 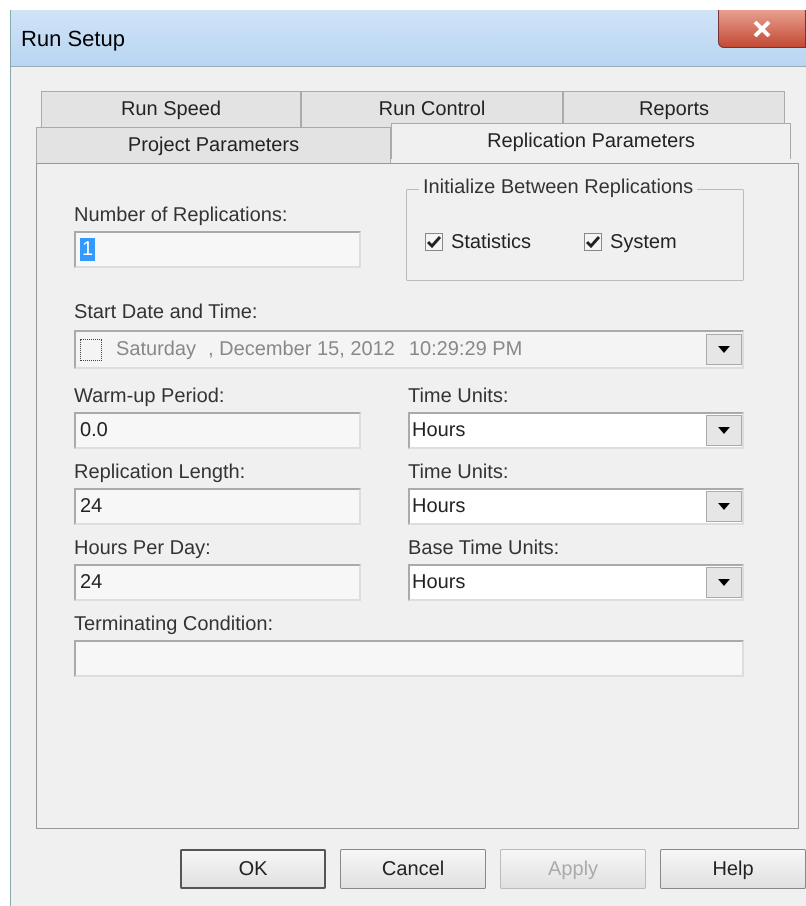 I want to click on tab: Project Parameters, so click(x=213, y=145).